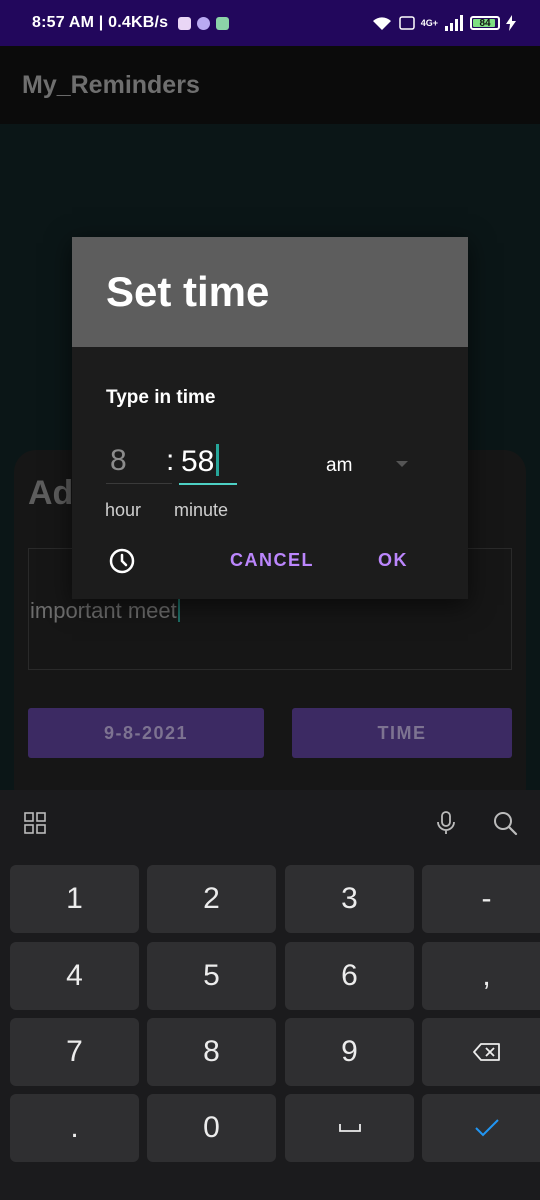  I want to click on text-caret, so click(178, 610).